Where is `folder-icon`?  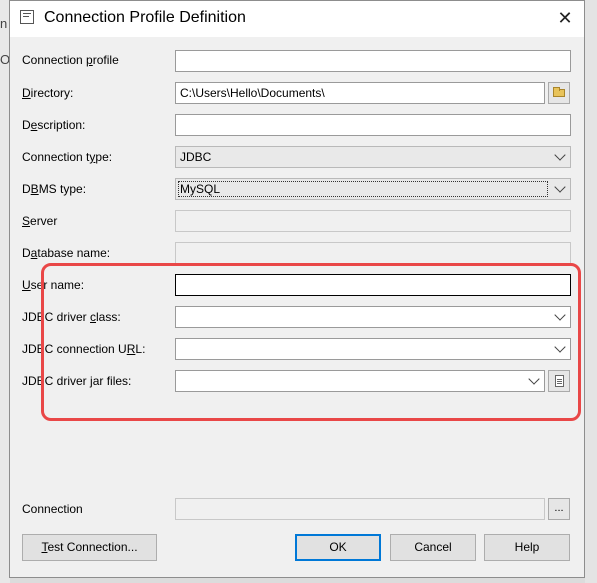 folder-icon is located at coordinates (559, 92).